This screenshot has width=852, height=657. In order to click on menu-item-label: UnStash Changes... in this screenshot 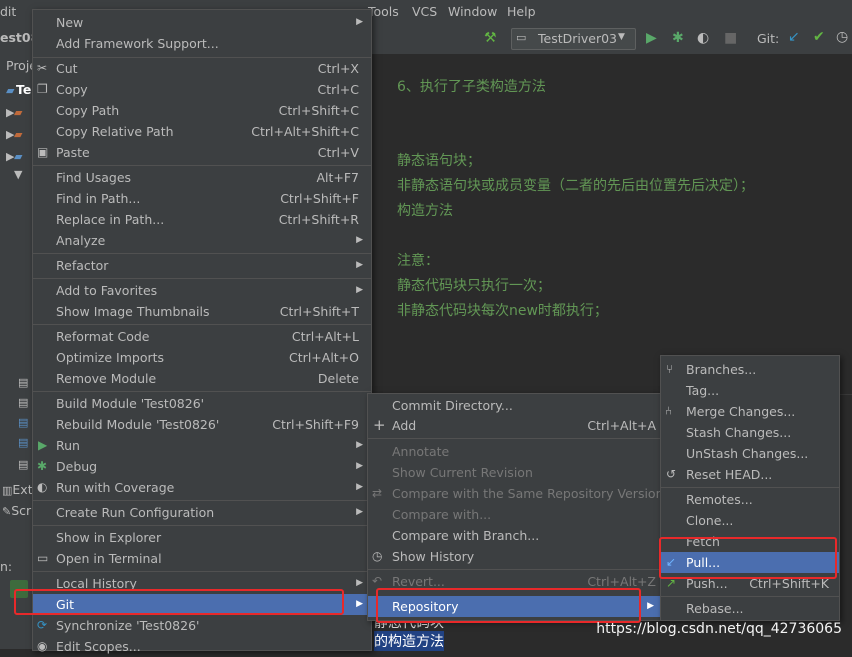, I will do `click(747, 453)`.